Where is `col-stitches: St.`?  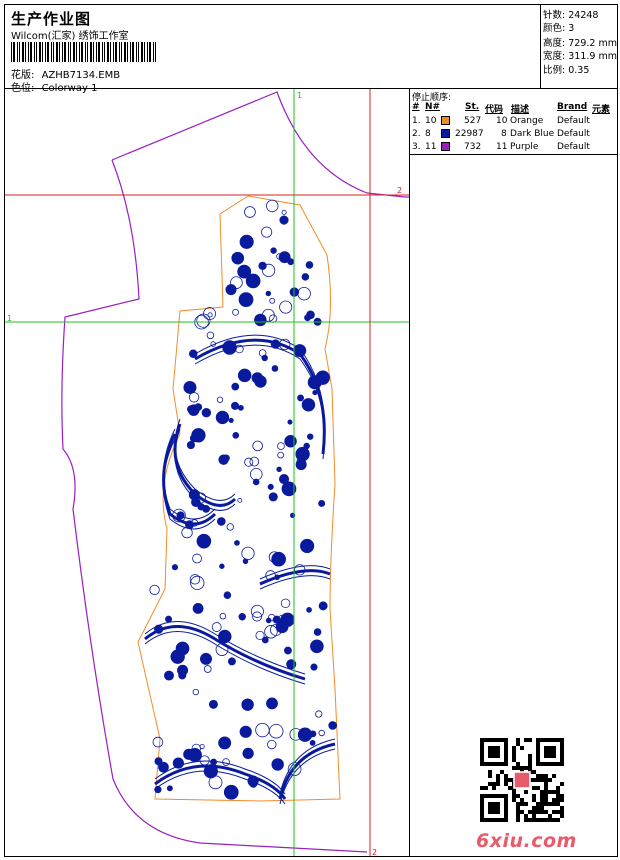
col-stitches: St. is located at coordinates (472, 107).